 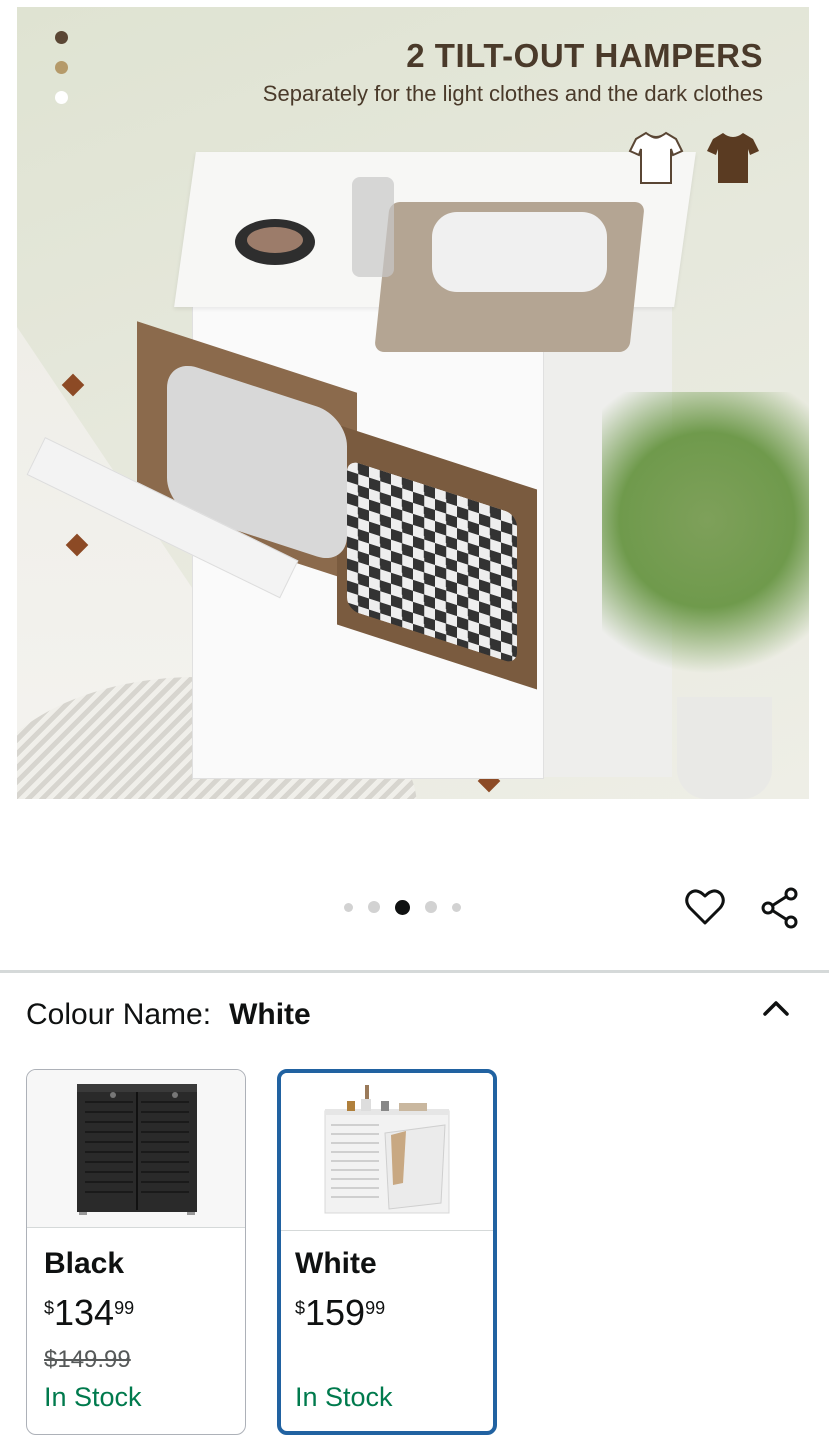 I want to click on chevron-up-icon, so click(x=776, y=1008).